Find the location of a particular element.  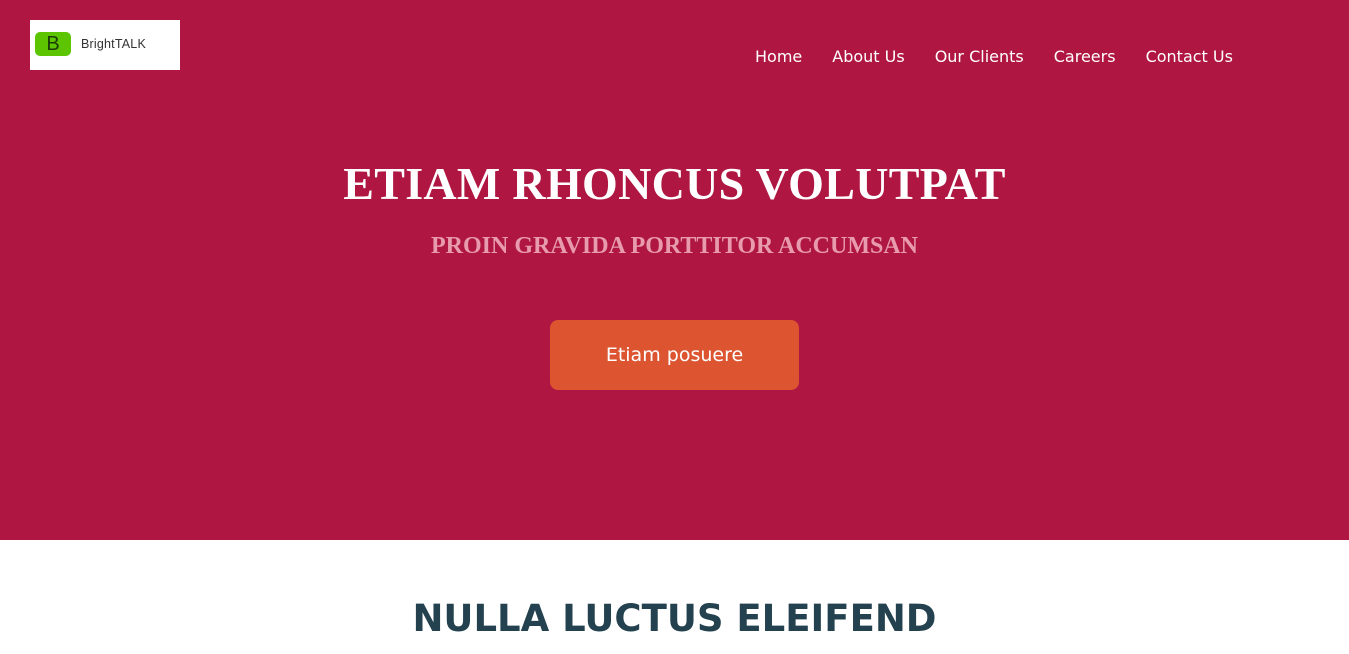

logo-text: BrightTALK is located at coordinates (113, 44).